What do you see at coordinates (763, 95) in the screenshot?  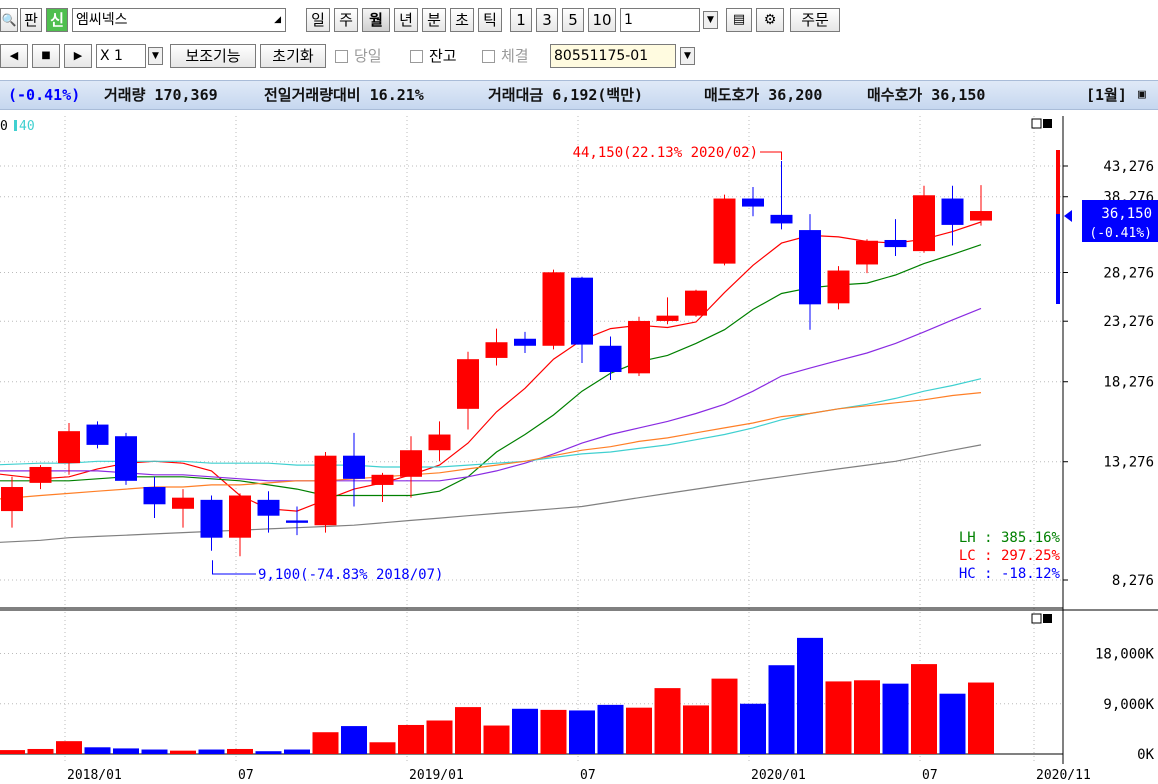 I see `ask-price: 매도호가 36,200` at bounding box center [763, 95].